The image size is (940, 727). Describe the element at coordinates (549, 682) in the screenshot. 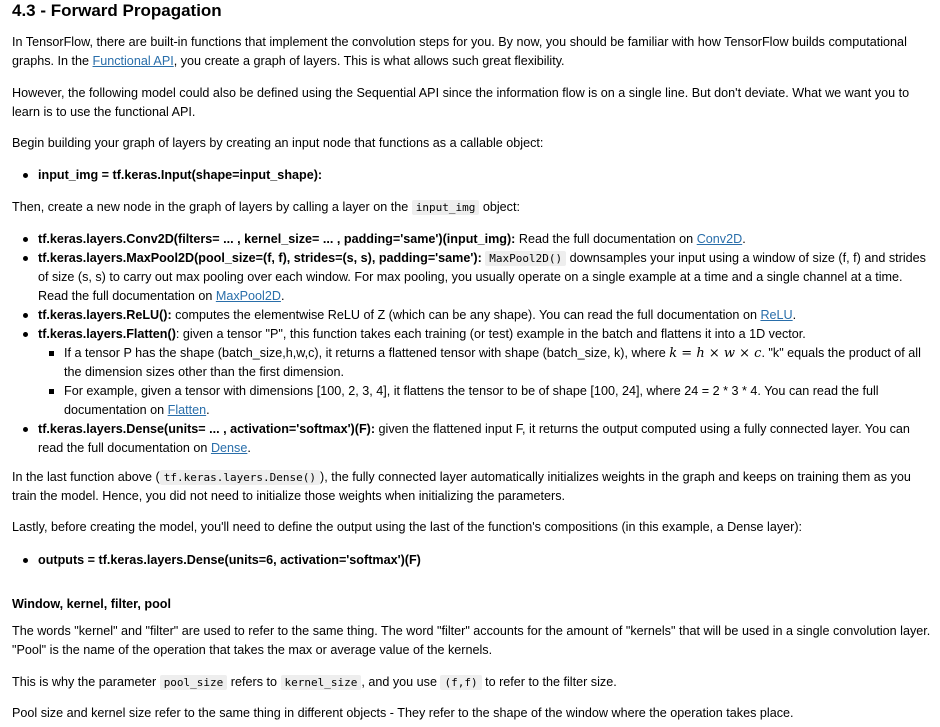

I see `text: to refer to the filter size.` at that location.